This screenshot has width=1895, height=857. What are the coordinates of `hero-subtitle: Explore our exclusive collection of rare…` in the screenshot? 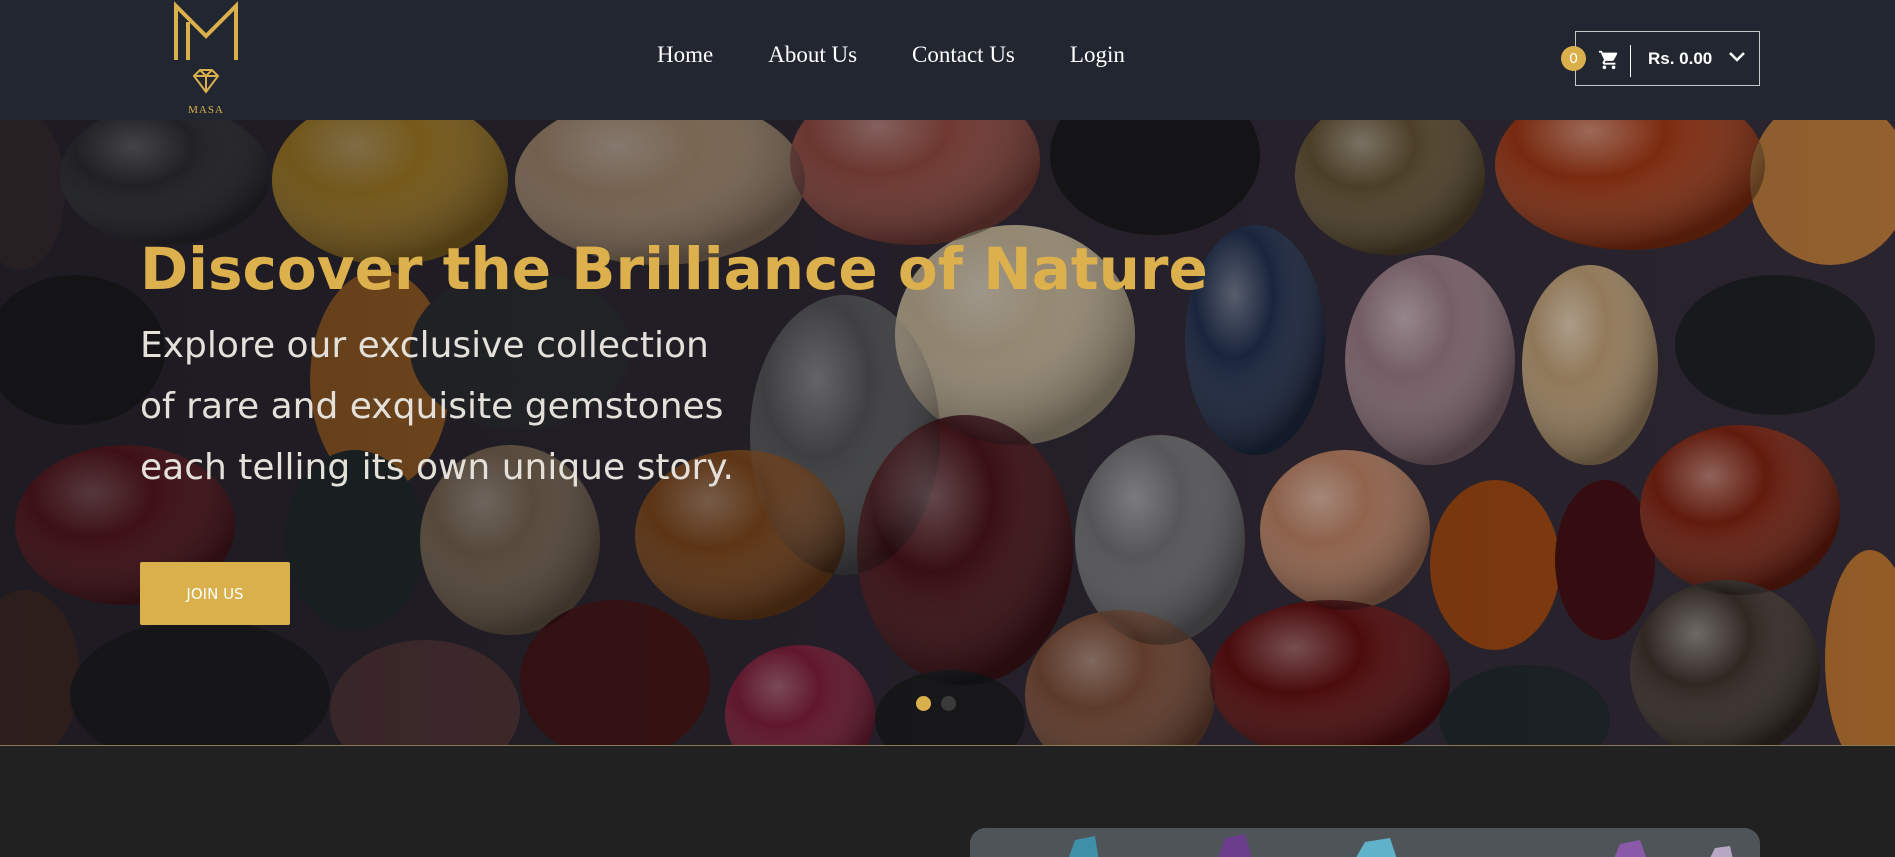 It's located at (437, 406).